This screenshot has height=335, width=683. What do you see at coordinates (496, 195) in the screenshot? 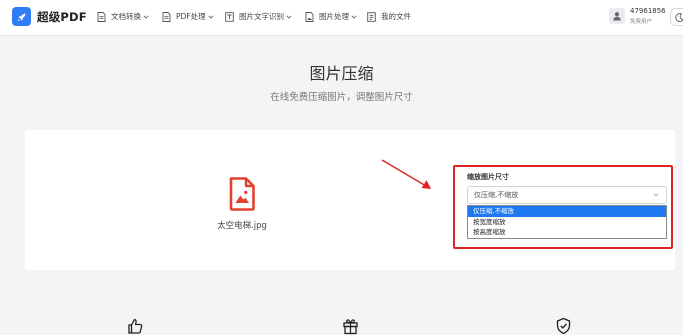
I see `select-value: 仅压缩,不缩放` at bounding box center [496, 195].